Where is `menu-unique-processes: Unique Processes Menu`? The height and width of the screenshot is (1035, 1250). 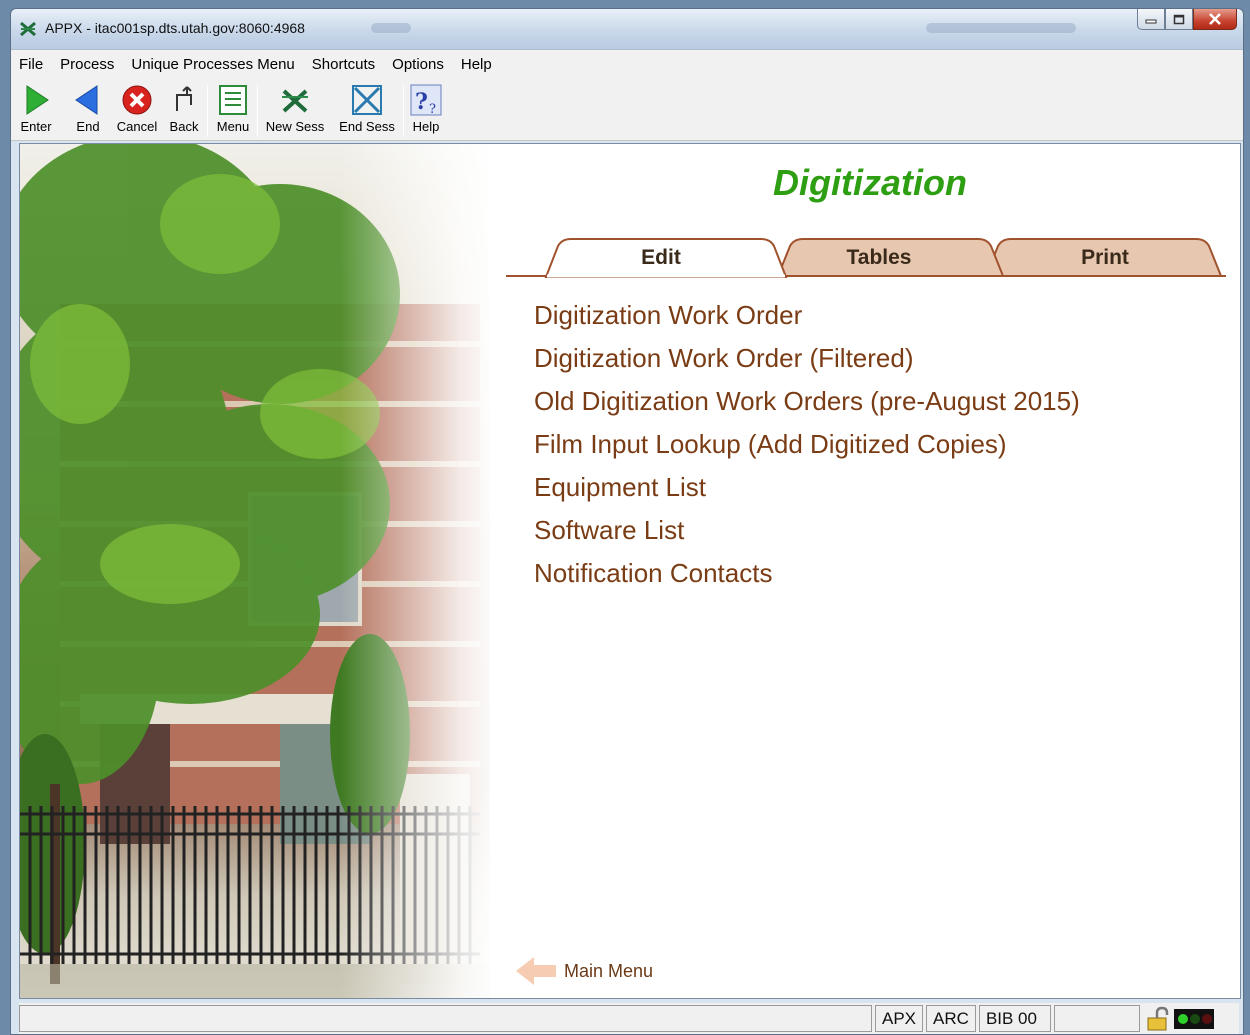
menu-unique-processes: Unique Processes Menu is located at coordinates (212, 64).